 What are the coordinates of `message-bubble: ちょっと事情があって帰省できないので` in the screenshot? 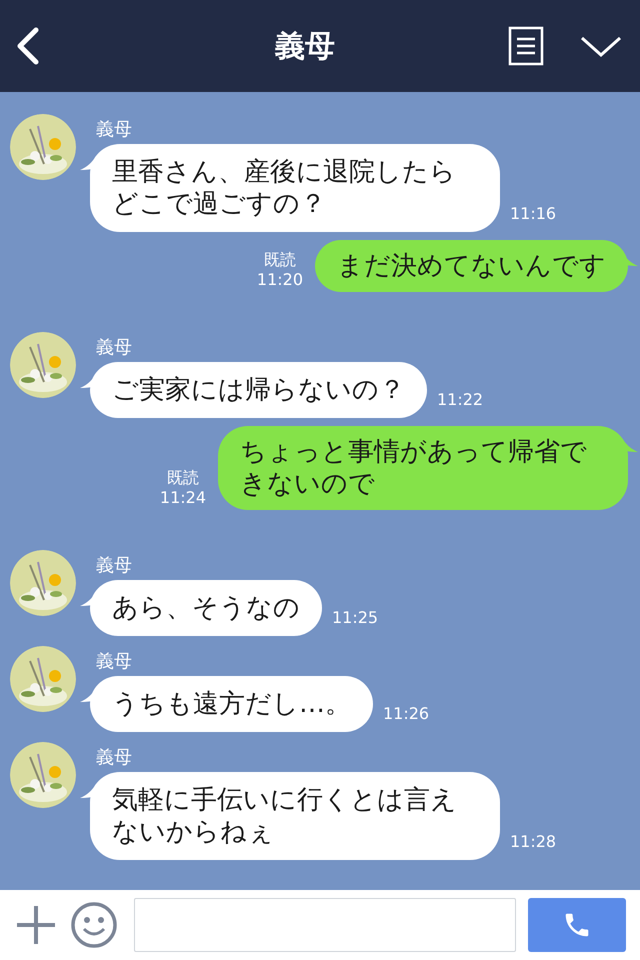 It's located at (423, 468).